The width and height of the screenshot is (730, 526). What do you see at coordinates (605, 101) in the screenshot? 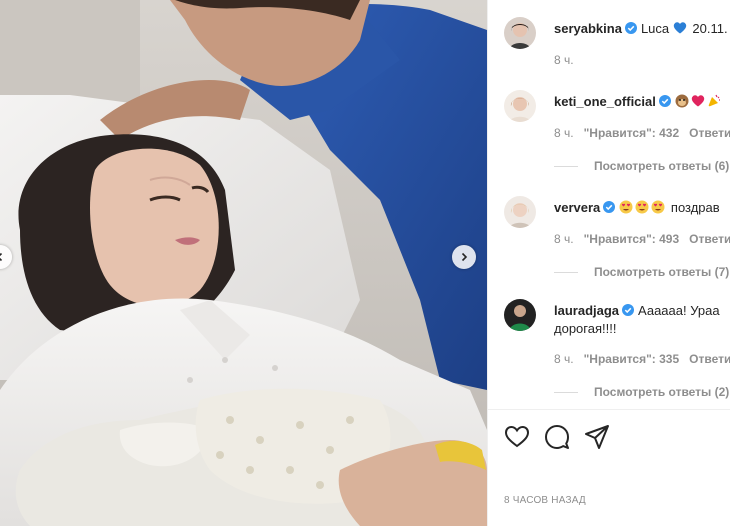
I see `comment-username: keti_one_official` at bounding box center [605, 101].